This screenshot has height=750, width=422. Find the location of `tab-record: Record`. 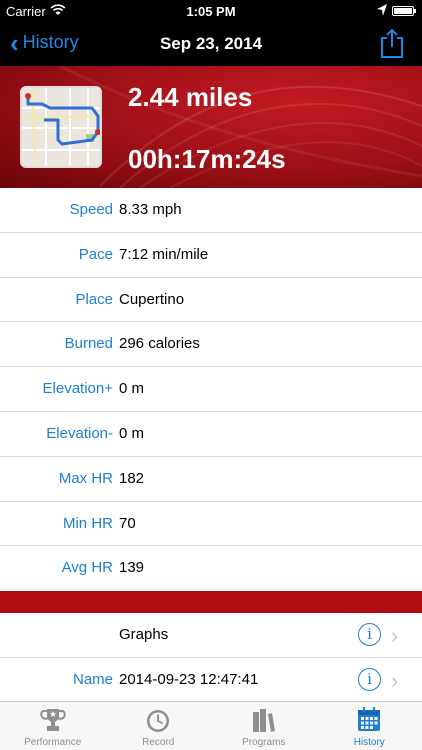

tab-record: Record is located at coordinates (159, 726).